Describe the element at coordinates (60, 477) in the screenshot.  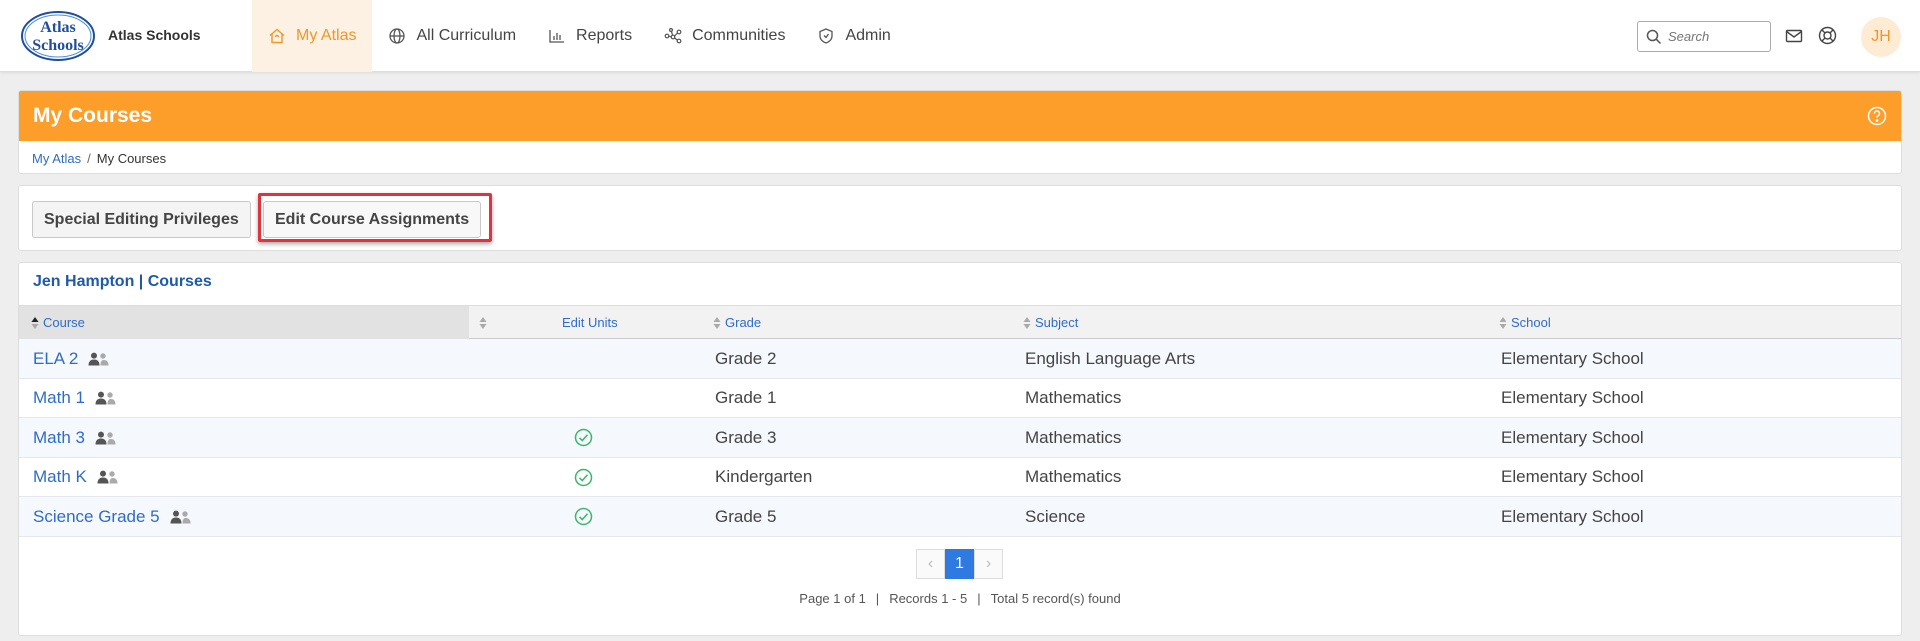
I see `course-link: Math K` at that location.